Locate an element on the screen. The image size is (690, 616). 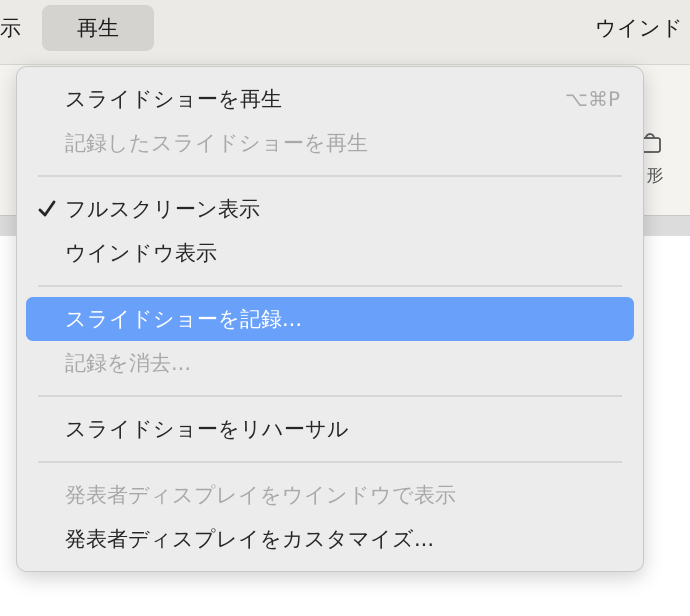
menu-bar-item: ウインド is located at coordinates (642, 28).